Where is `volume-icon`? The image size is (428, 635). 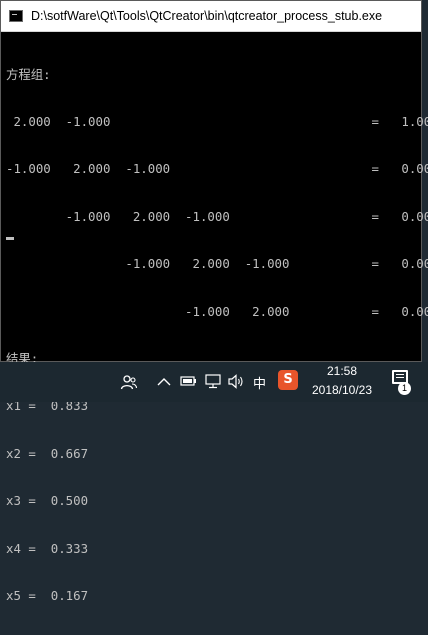
volume-icon is located at coordinates (237, 383).